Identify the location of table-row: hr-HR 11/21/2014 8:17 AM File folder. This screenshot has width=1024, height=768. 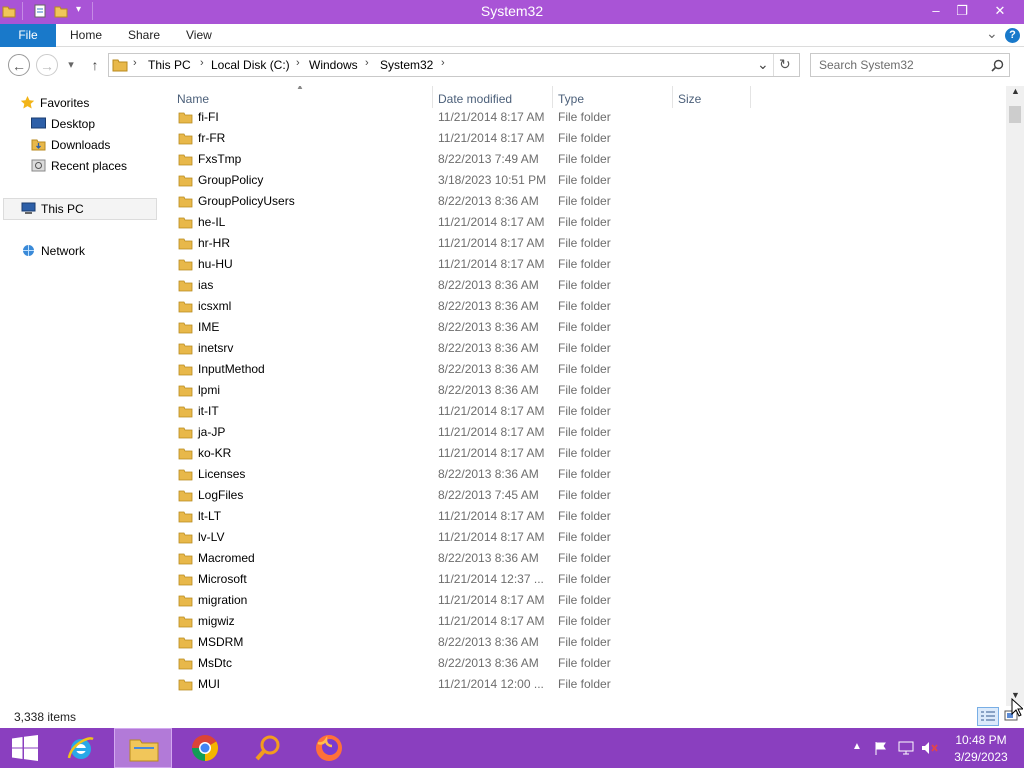
(587, 243).